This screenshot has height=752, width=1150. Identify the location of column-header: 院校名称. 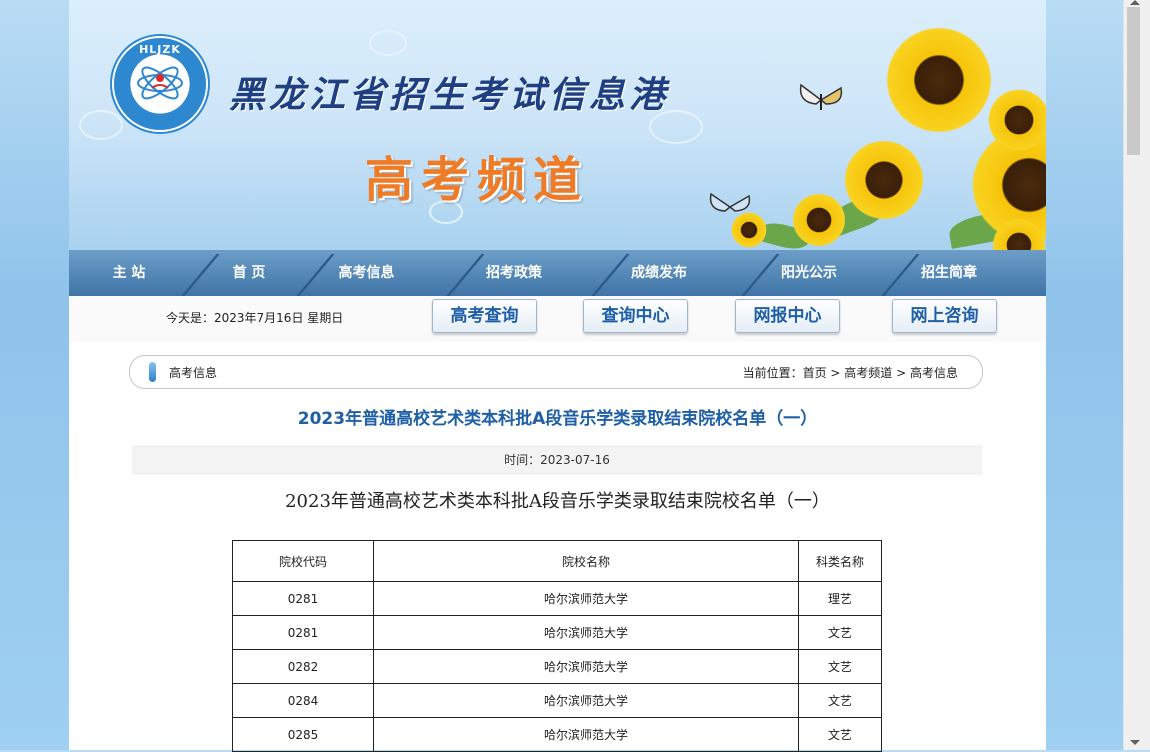
(586, 561).